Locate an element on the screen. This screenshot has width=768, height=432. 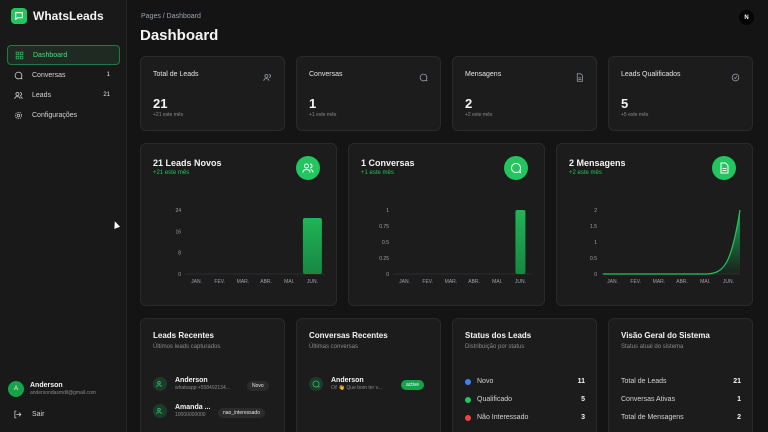
chart-card-sub: +21 este mês is located at coordinates (171, 173).